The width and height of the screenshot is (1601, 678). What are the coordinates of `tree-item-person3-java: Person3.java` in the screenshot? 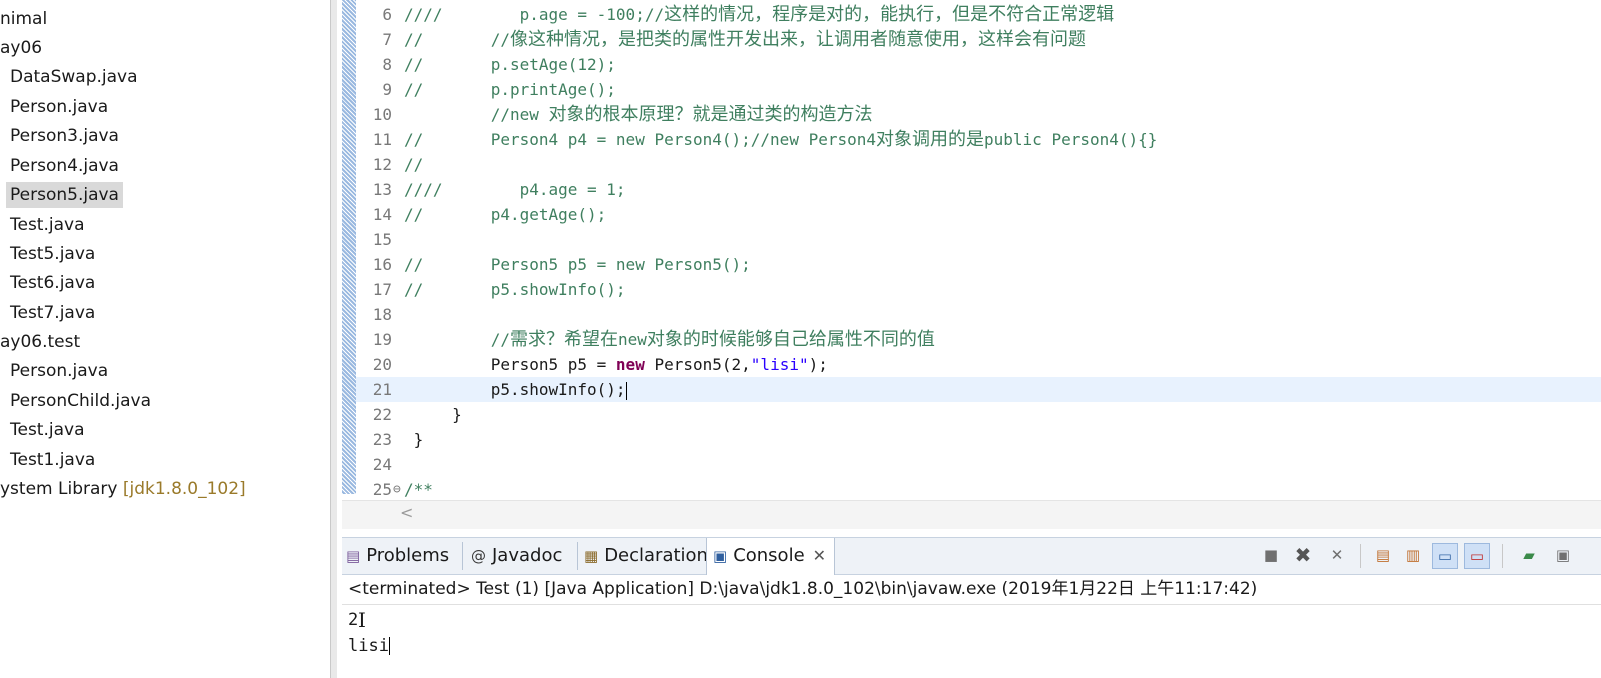 It's located at (64, 136).